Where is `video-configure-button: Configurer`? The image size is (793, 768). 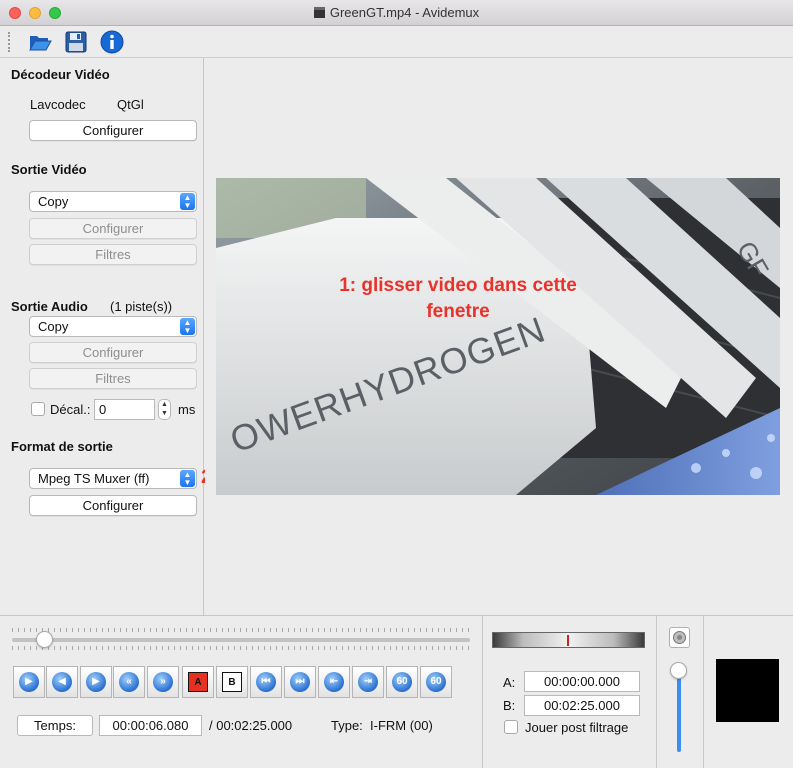
video-configure-button: Configurer is located at coordinates (113, 228).